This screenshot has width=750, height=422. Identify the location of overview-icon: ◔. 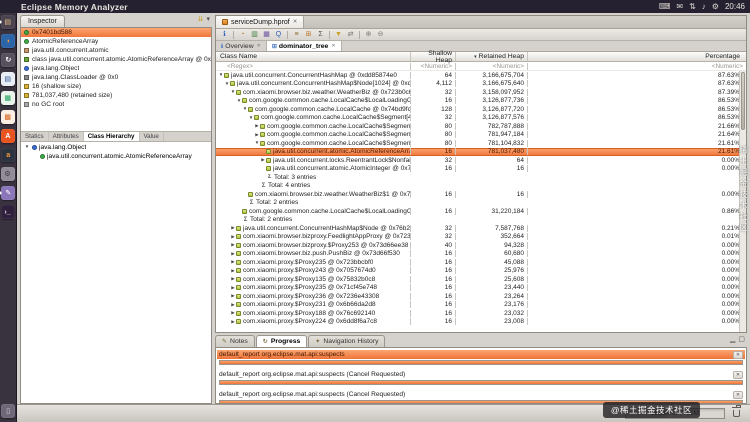
(242, 35).